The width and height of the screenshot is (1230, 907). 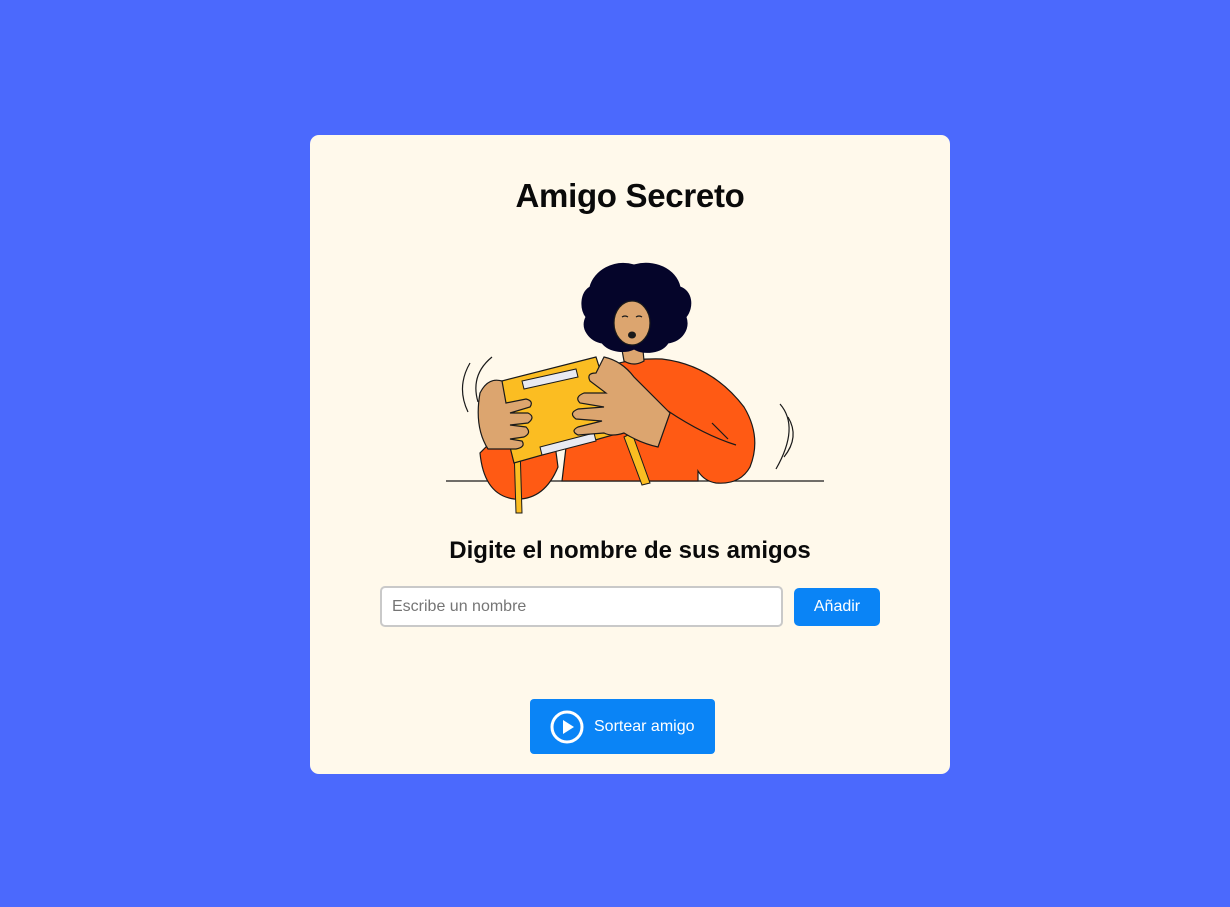 What do you see at coordinates (567, 726) in the screenshot?
I see `play-circle-icon` at bounding box center [567, 726].